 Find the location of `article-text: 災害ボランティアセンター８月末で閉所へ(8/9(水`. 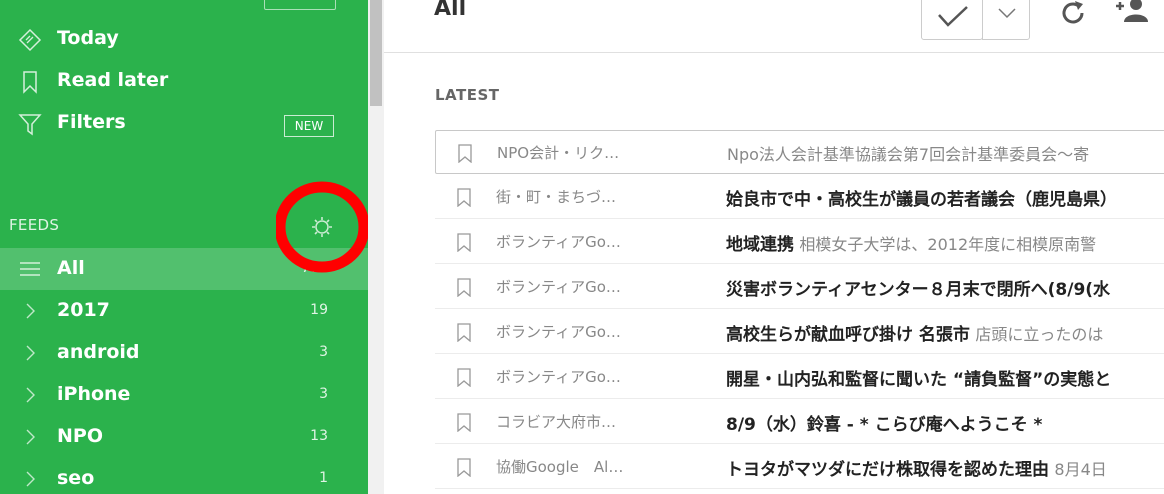

article-text: 災害ボランティアセンター８月末で閉所へ(8/9(水 is located at coordinates (918, 287).